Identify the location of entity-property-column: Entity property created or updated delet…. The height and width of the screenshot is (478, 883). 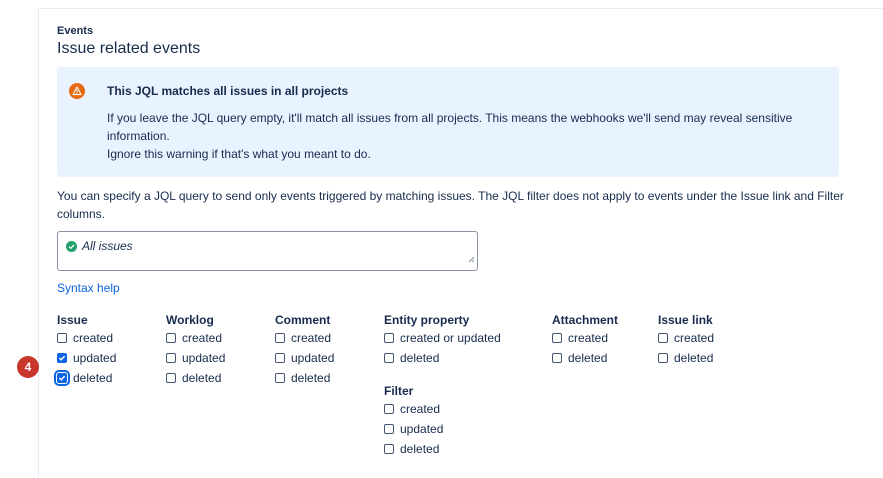
(442, 340).